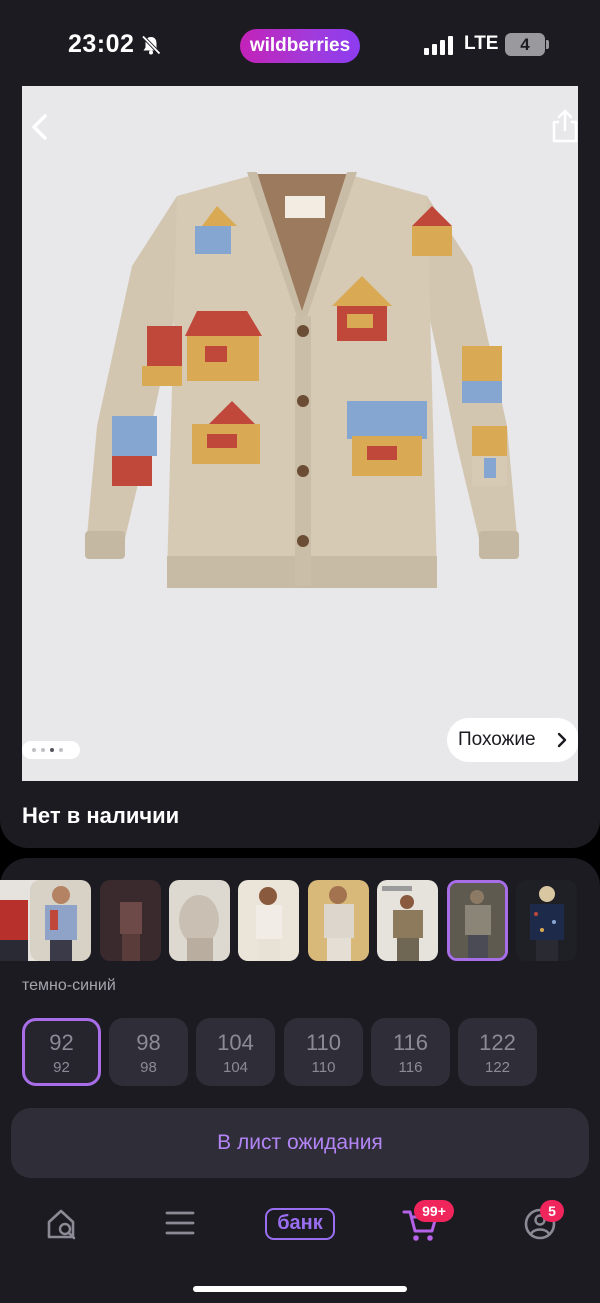 This screenshot has width=600, height=1303. What do you see at coordinates (235, 1067) in the screenshot?
I see `size-ru-value: 104` at bounding box center [235, 1067].